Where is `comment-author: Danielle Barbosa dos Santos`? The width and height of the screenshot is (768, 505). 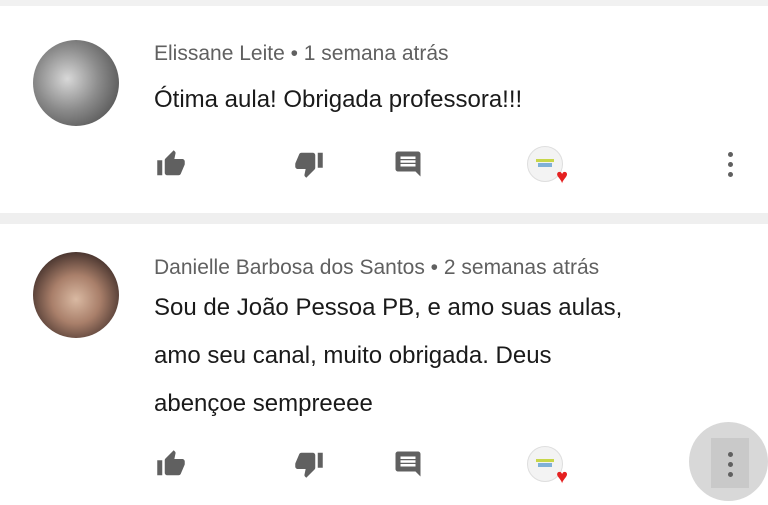
comment-author: Danielle Barbosa dos Santos is located at coordinates (289, 267).